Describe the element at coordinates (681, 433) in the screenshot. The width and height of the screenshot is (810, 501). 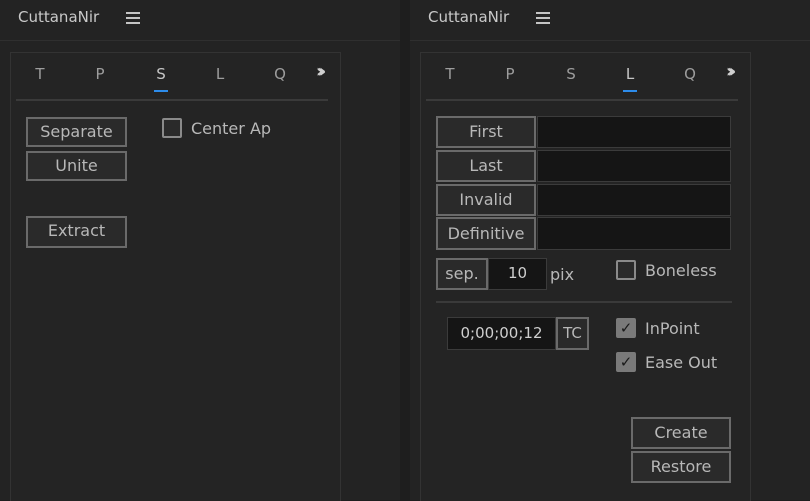
I see `create-button: Create` at that location.